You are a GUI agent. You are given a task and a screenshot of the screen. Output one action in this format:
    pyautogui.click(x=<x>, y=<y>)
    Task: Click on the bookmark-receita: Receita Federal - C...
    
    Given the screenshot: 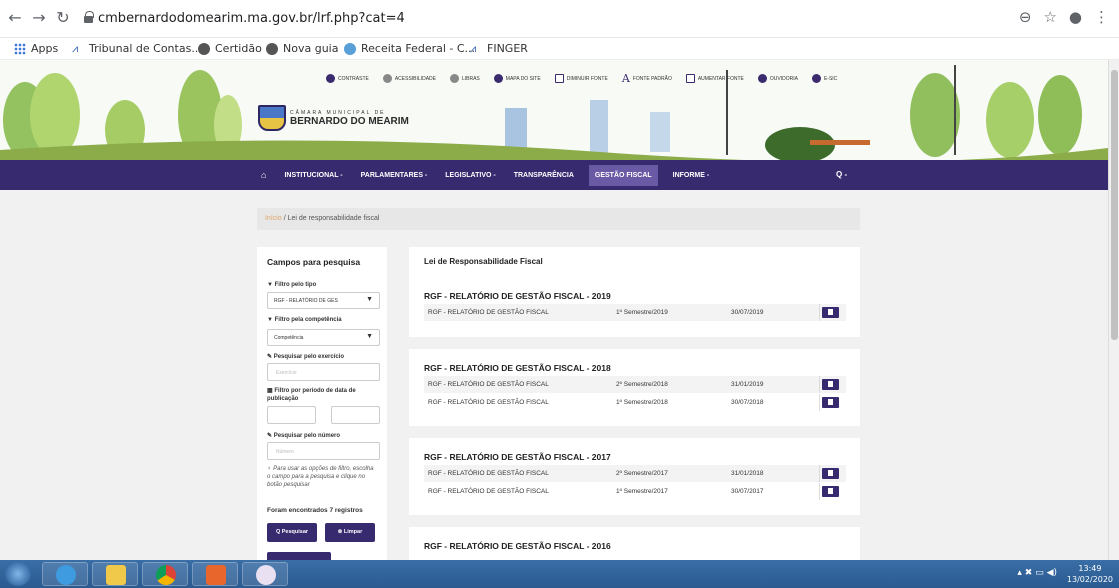 What is the action you would take?
    pyautogui.click(x=409, y=48)
    